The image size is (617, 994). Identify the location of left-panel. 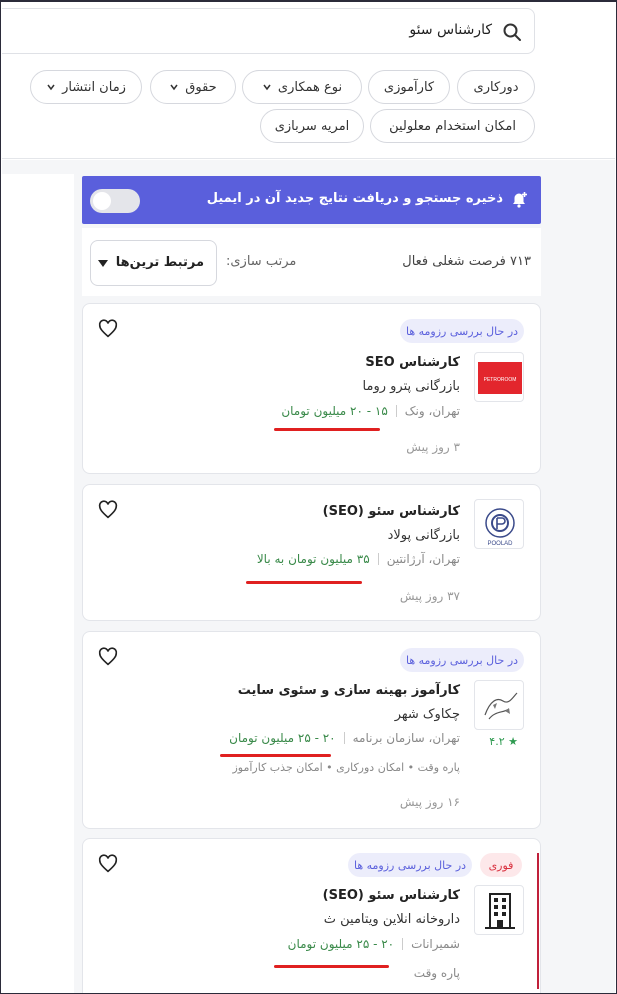
(38, 577).